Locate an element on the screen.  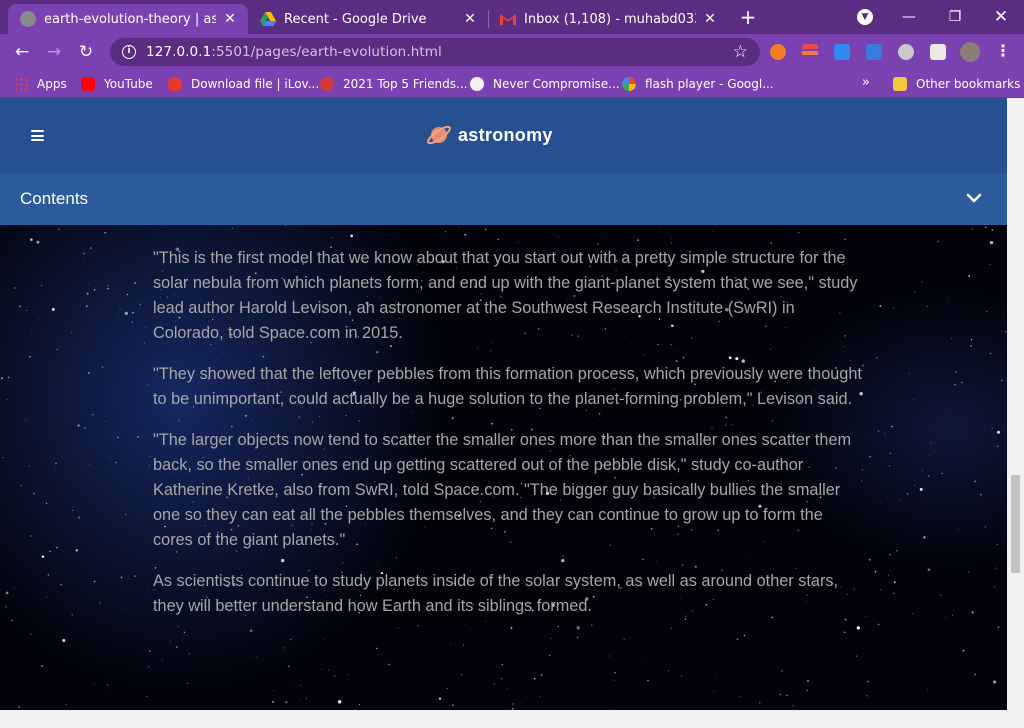
extensions-puzzle-icon is located at coordinates (938, 52).